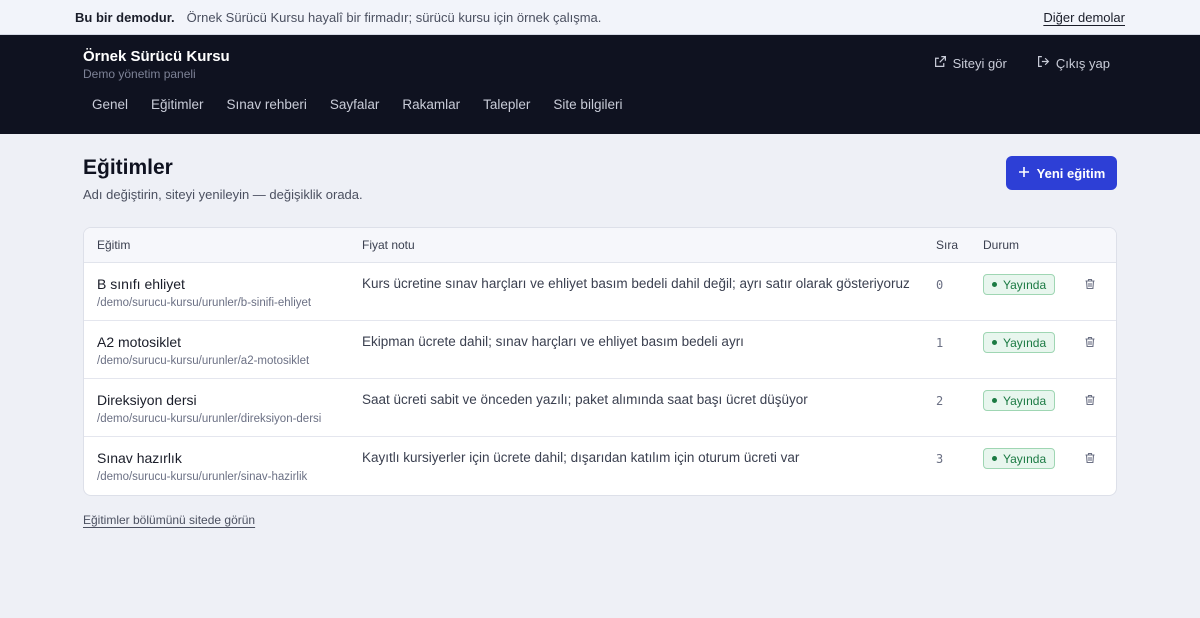  What do you see at coordinates (600, 245) in the screenshot?
I see `table-header: Eğitim Fiyat notu Sıra Durum` at bounding box center [600, 245].